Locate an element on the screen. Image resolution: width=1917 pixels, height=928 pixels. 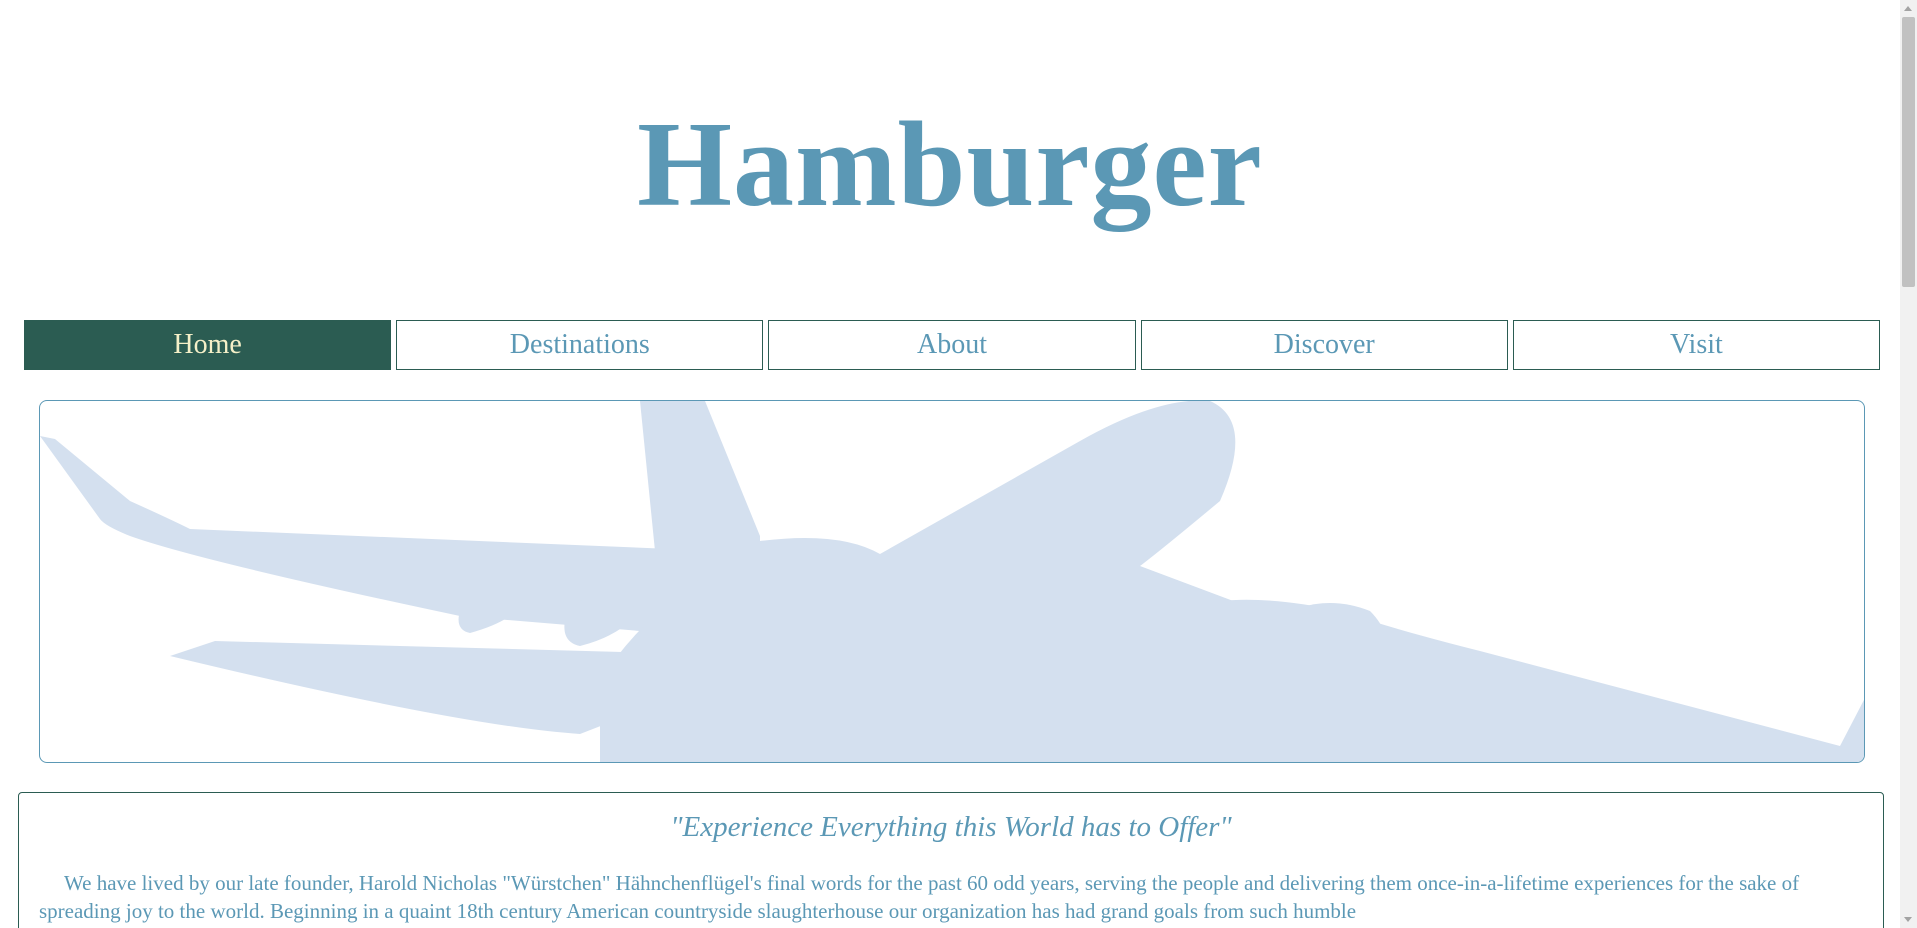
nav-item-destinations: Destinations is located at coordinates (580, 345).